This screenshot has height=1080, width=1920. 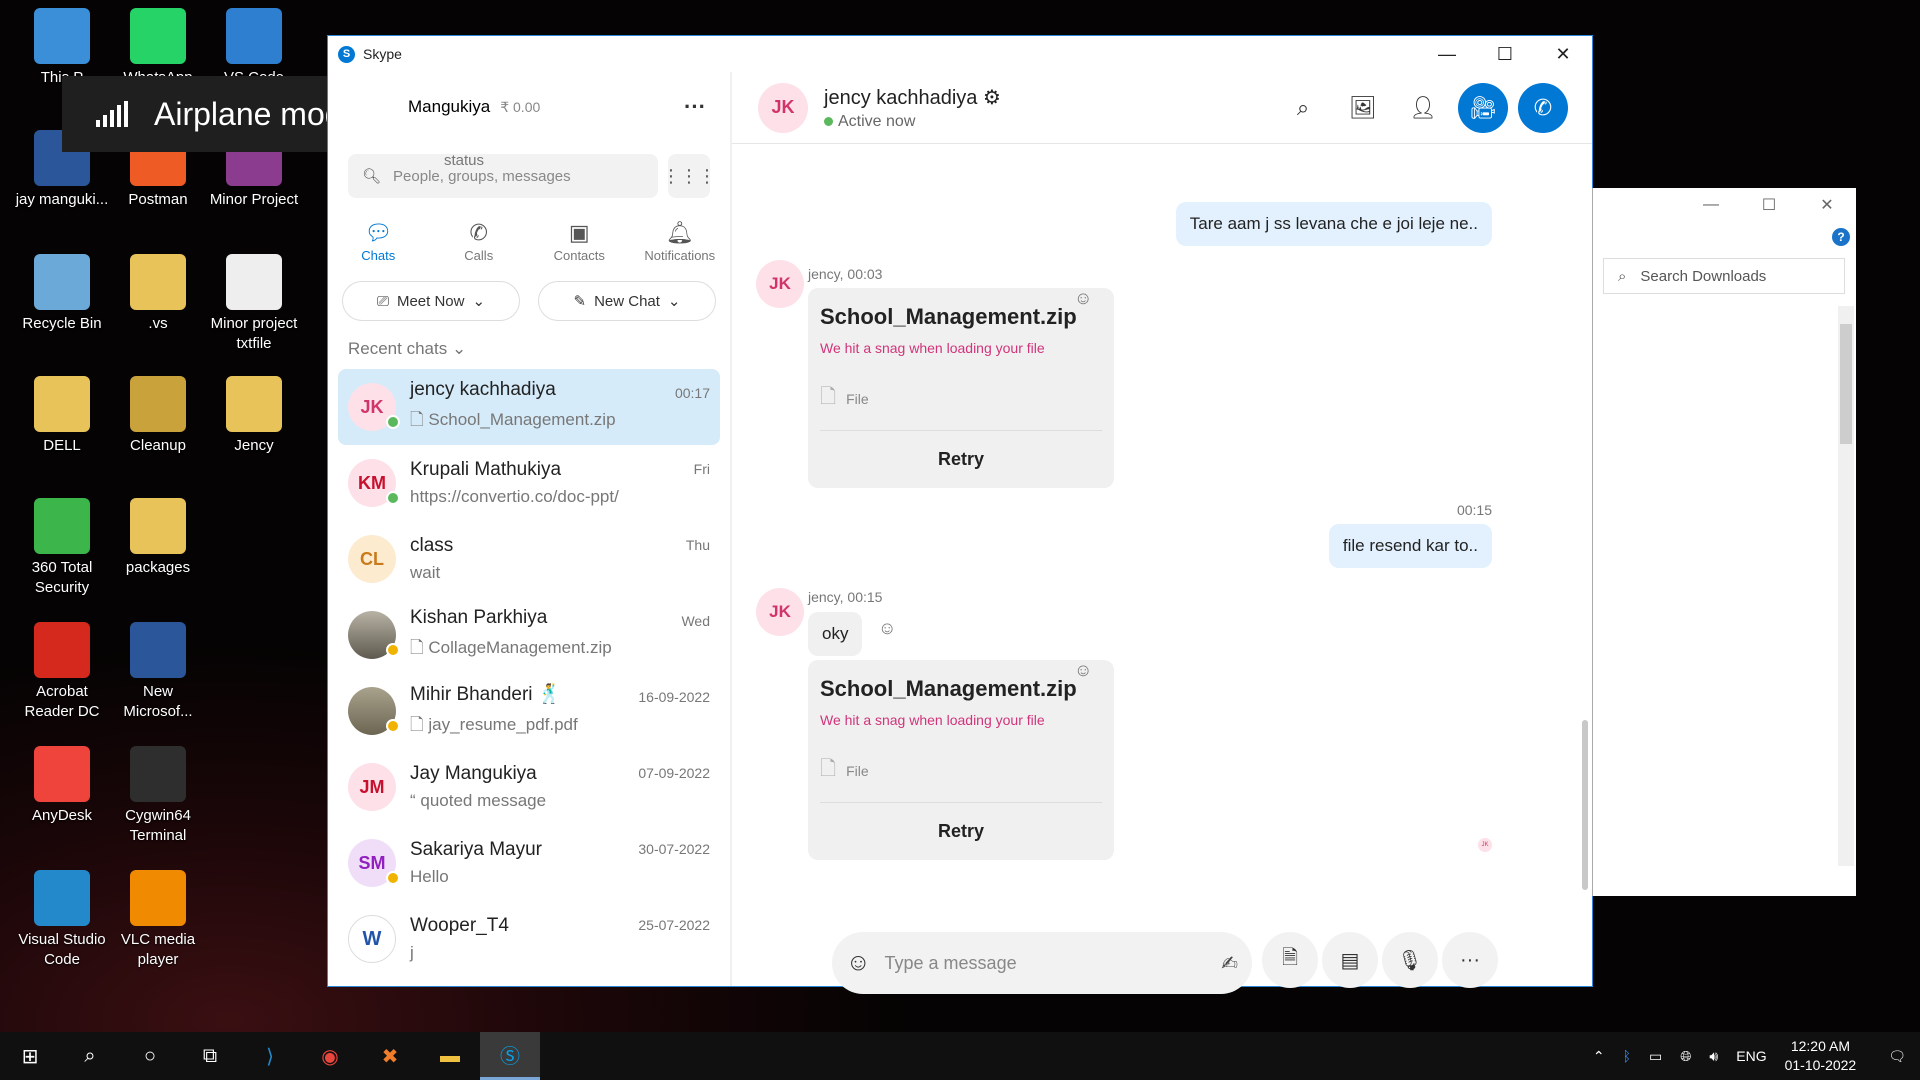 What do you see at coordinates (783, 107) in the screenshot?
I see `contact-avatar: JK` at bounding box center [783, 107].